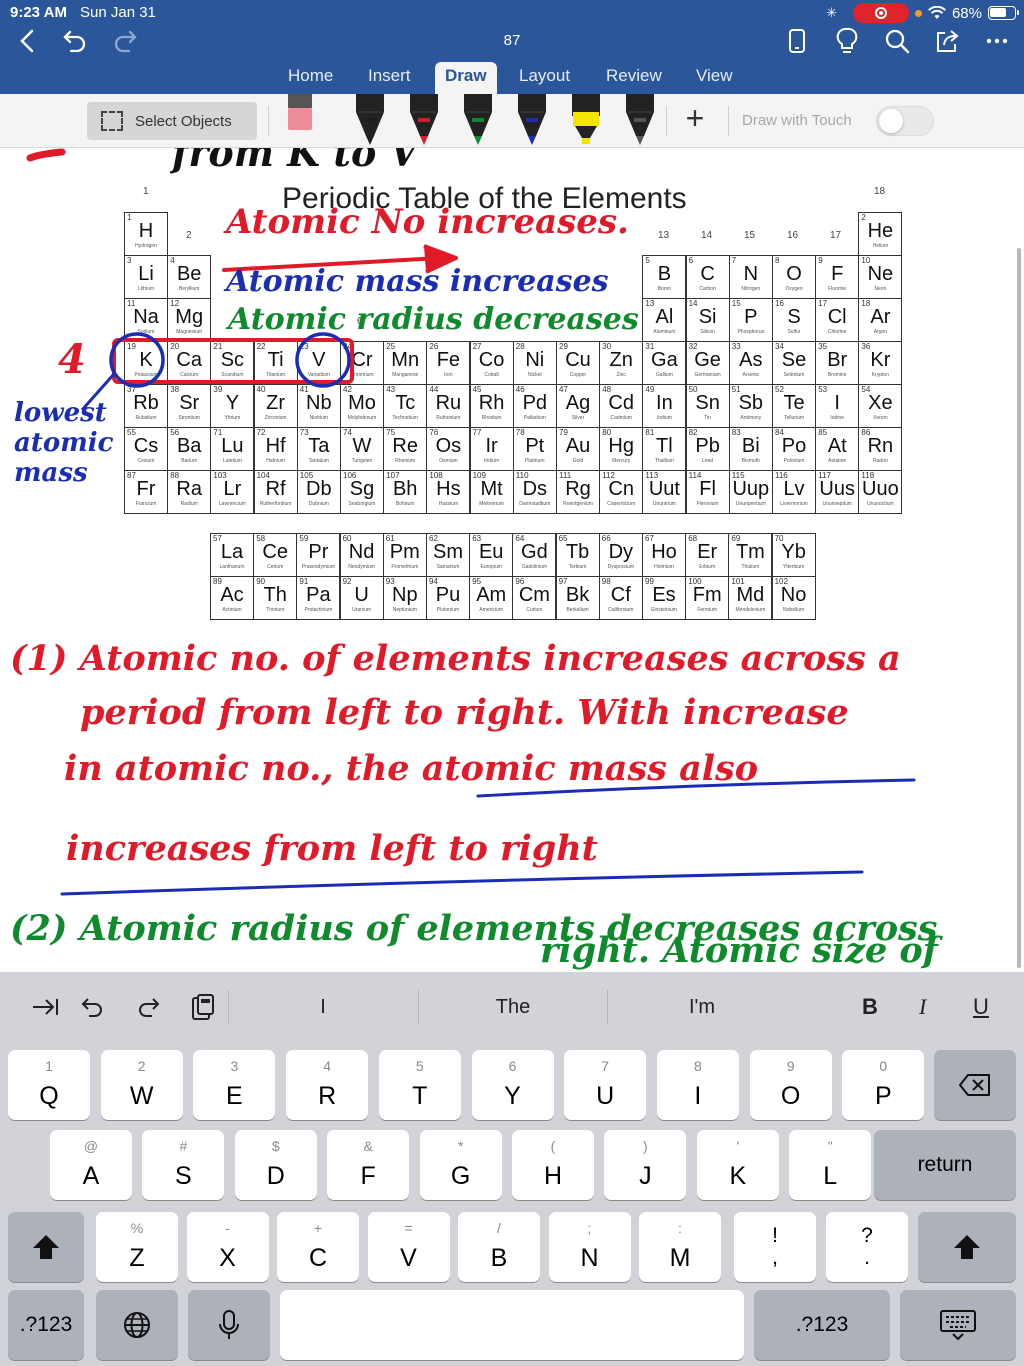 The image size is (1024, 1366). Describe the element at coordinates (702, 1007) in the screenshot. I see `suggestion-3: I'm` at that location.